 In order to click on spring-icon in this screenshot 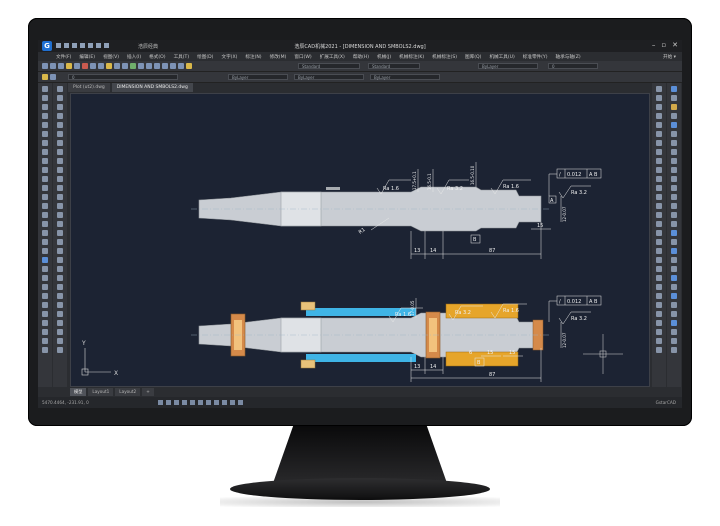, I will do `click(60, 170)`.